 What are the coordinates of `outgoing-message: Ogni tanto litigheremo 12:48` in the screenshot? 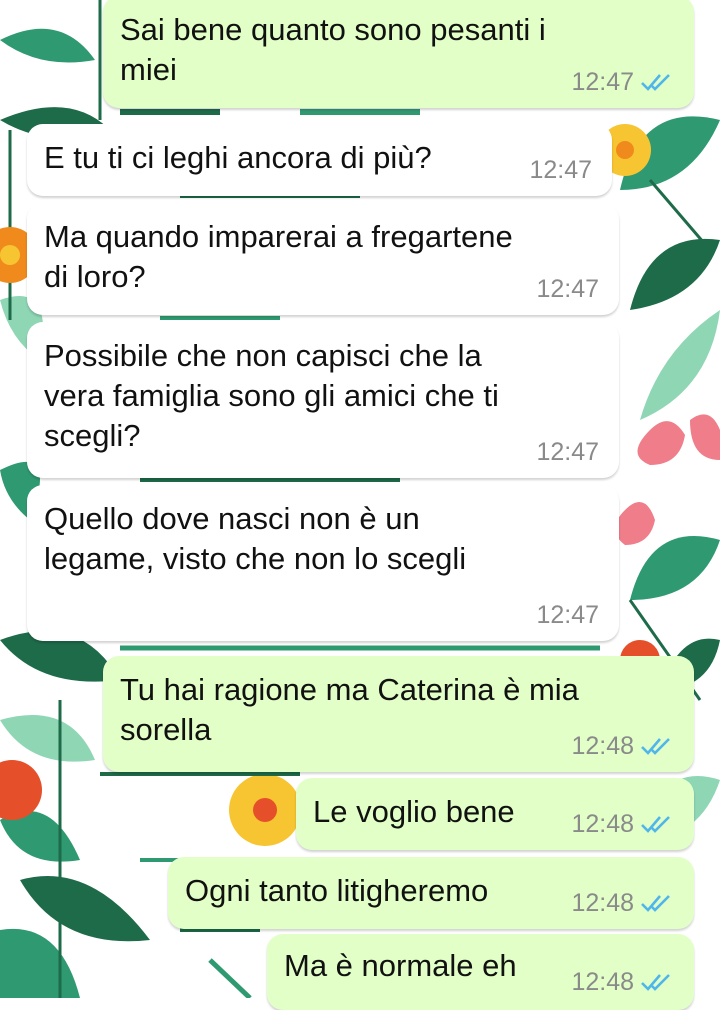 It's located at (431, 893).